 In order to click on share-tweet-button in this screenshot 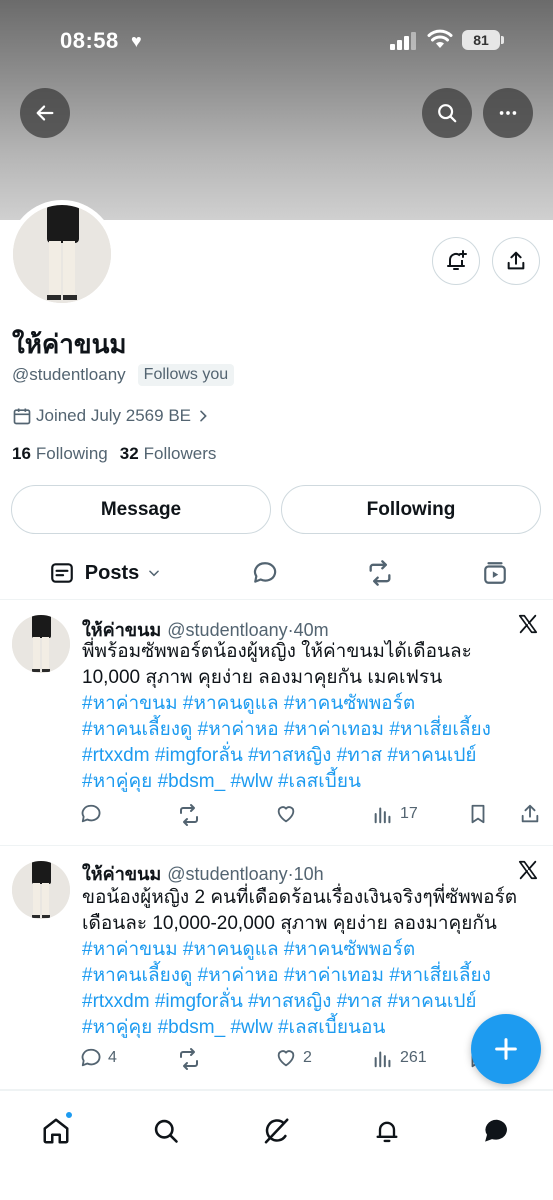, I will do `click(530, 814)`.